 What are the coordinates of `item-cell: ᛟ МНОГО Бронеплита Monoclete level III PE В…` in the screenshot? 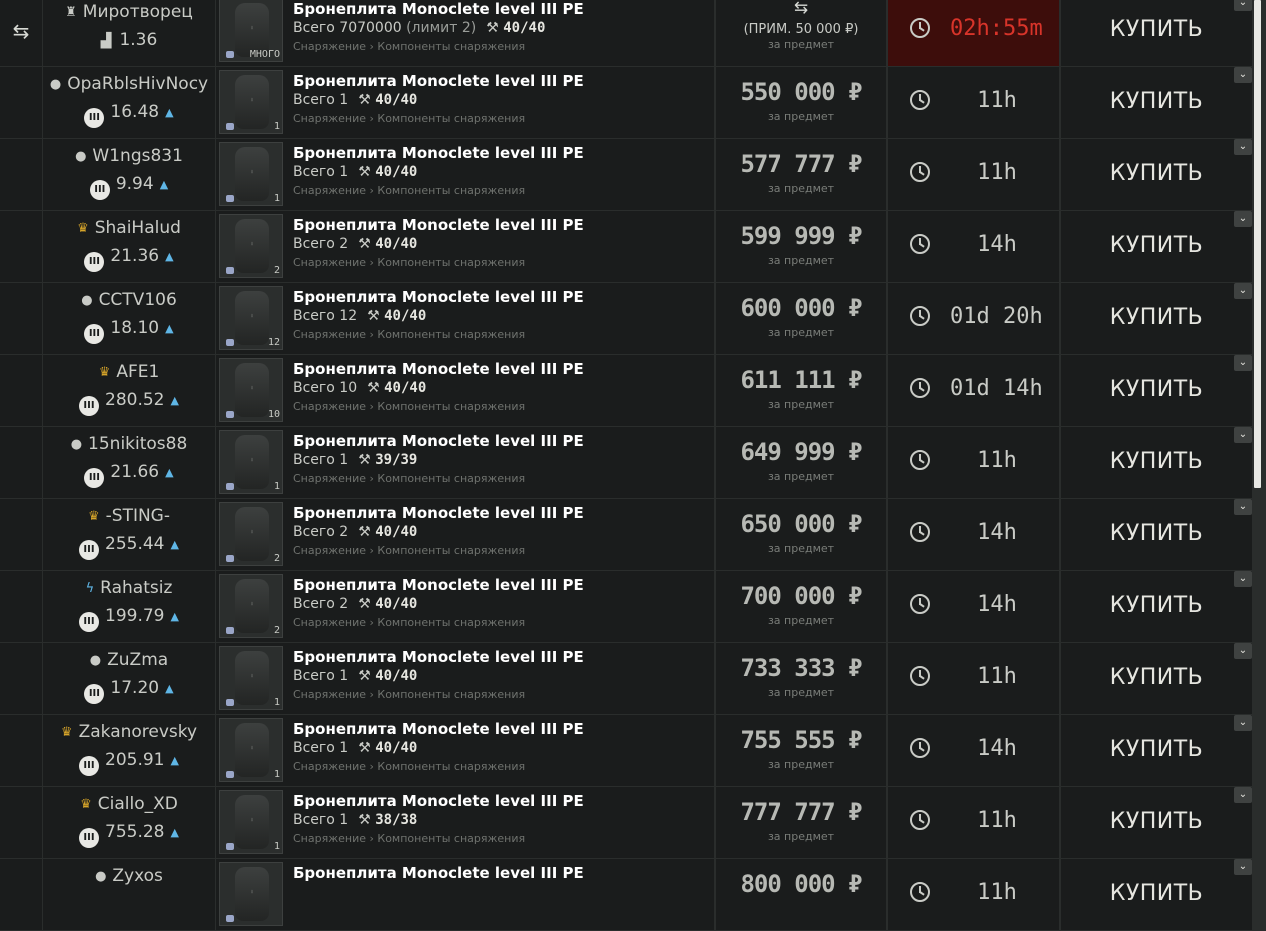 It's located at (465, 33).